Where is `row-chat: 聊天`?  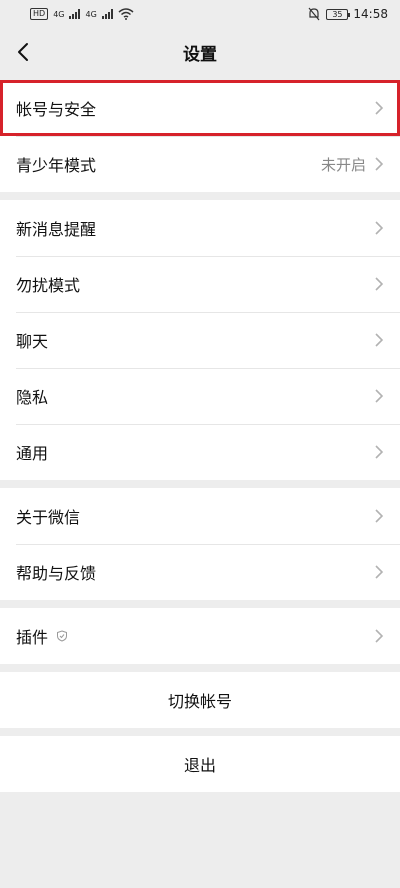 row-chat: 聊天 is located at coordinates (200, 340).